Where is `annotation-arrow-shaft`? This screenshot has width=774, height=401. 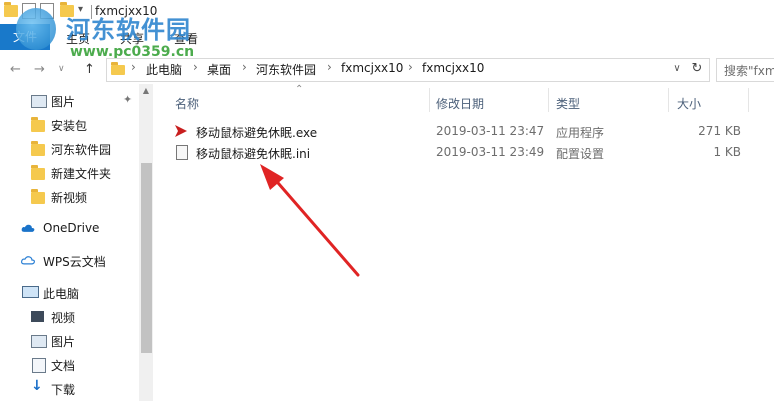
annotation-arrow-shaft is located at coordinates (315, 225).